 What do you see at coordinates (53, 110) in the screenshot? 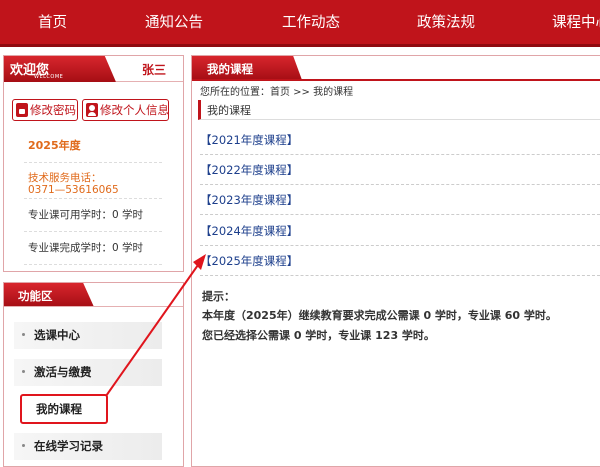
I see `change-password-label: 修改密码` at bounding box center [53, 110].